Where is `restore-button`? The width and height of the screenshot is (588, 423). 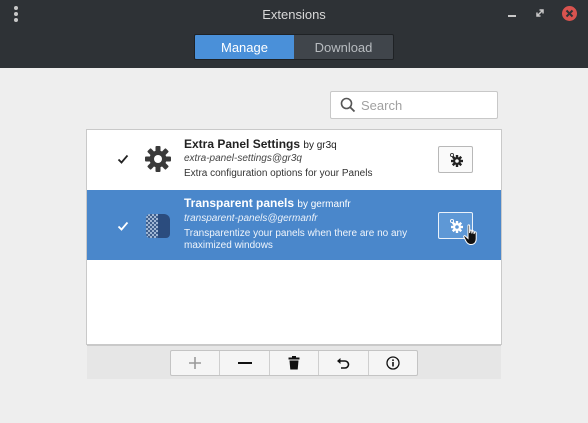
restore-button is located at coordinates (344, 363).